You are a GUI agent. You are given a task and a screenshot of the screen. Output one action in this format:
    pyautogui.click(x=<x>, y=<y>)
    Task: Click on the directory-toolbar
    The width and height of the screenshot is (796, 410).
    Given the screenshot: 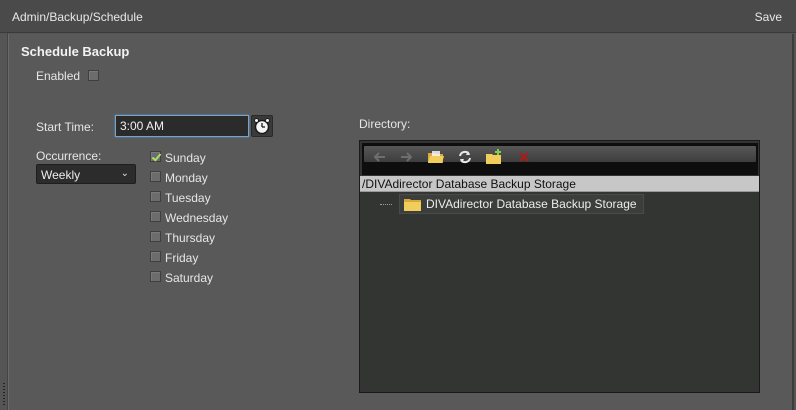 What is the action you would take?
    pyautogui.click(x=560, y=159)
    